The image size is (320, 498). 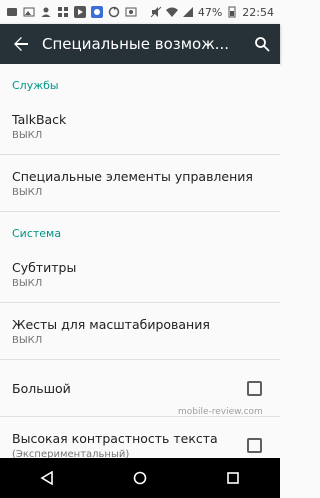 I want to click on search-button, so click(x=262, y=44).